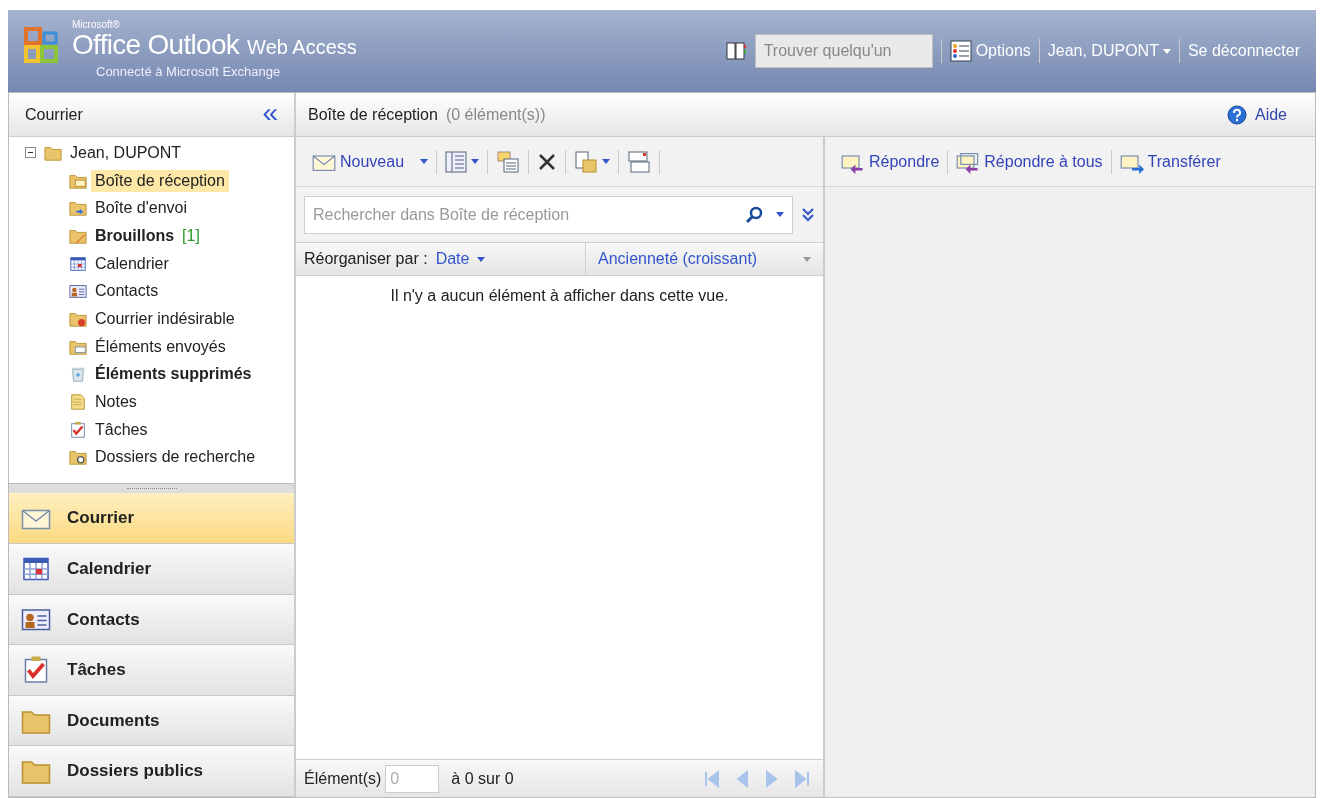 This screenshot has height=798, width=1324. I want to click on move-button, so click(508, 161).